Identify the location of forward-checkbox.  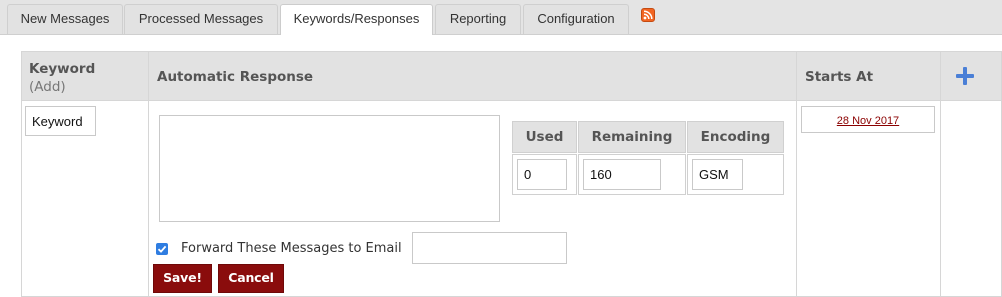
(162, 249).